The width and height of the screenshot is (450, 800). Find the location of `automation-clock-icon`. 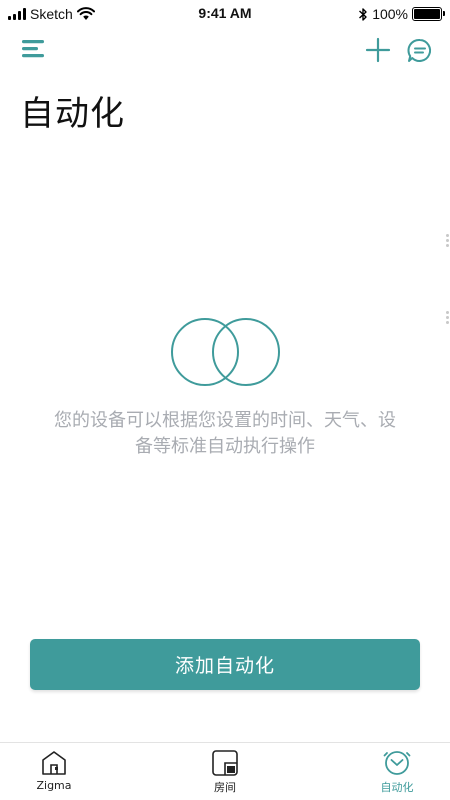

automation-clock-icon is located at coordinates (397, 763).